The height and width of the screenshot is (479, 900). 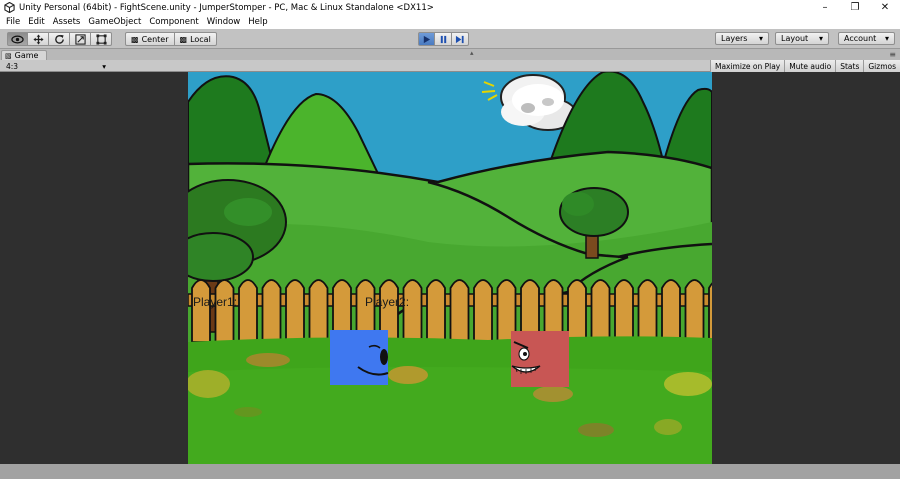 I want to click on unity-logo-icon, so click(x=9, y=8).